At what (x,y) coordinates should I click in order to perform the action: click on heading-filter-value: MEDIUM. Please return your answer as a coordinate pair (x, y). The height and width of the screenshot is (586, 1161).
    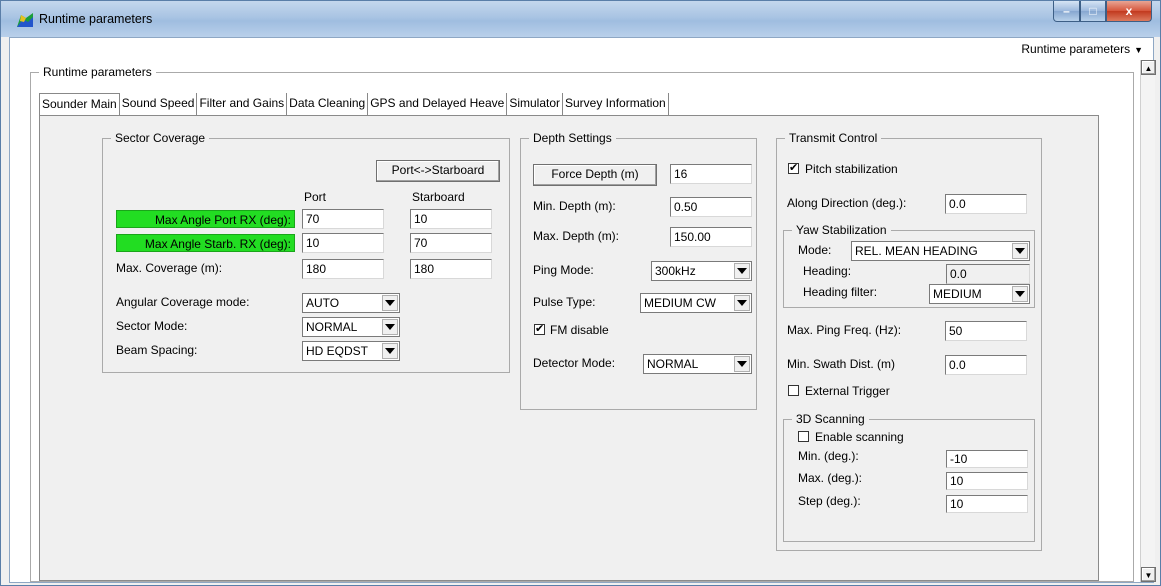
    Looking at the image, I should click on (957, 294).